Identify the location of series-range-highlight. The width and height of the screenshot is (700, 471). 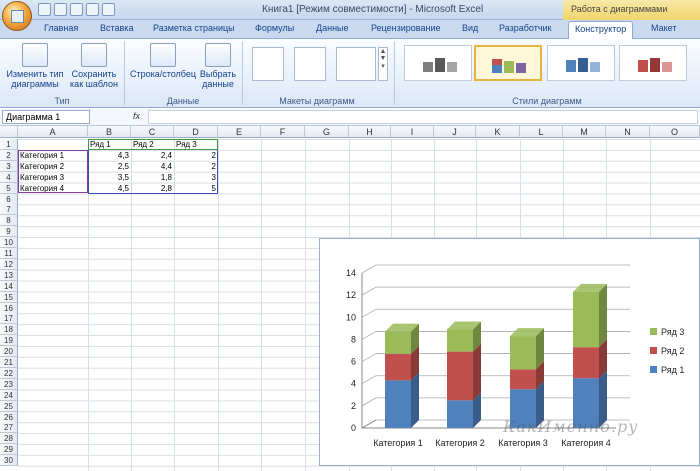
(153, 144).